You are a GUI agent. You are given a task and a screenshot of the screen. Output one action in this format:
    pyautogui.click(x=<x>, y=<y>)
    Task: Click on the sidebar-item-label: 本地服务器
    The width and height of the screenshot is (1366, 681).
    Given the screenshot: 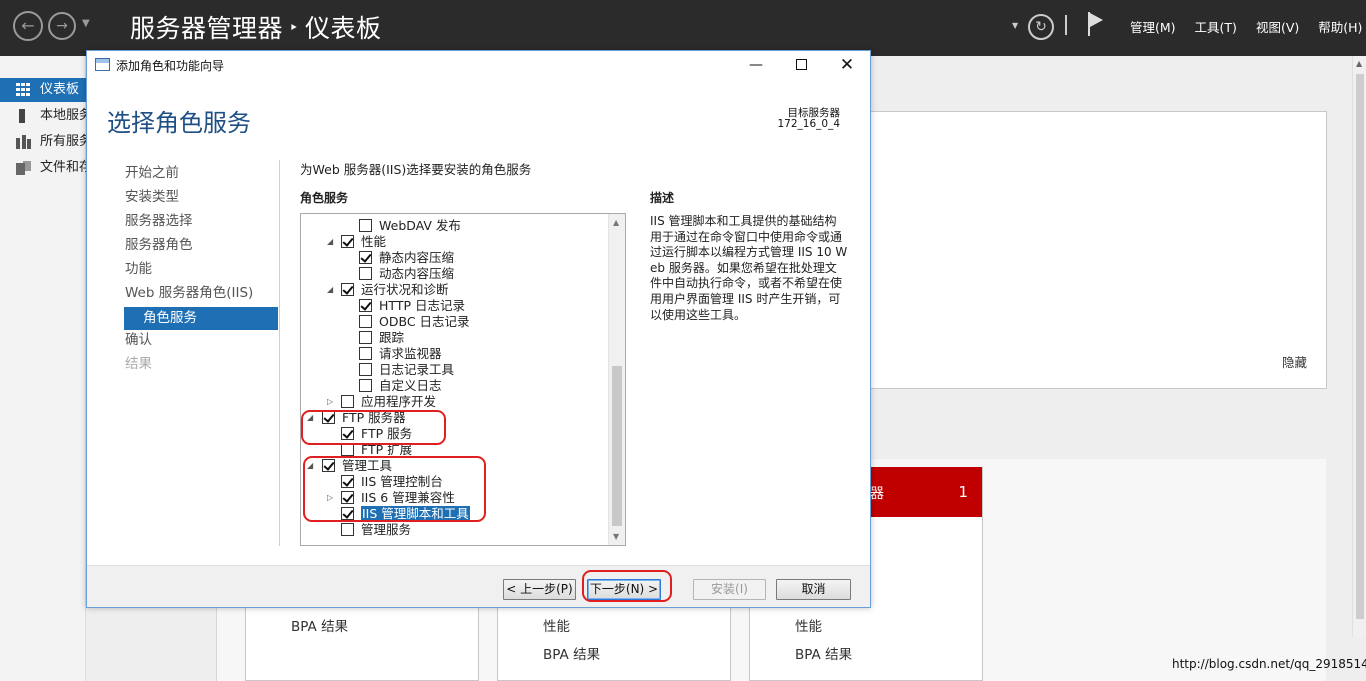 What is the action you would take?
    pyautogui.click(x=63, y=115)
    